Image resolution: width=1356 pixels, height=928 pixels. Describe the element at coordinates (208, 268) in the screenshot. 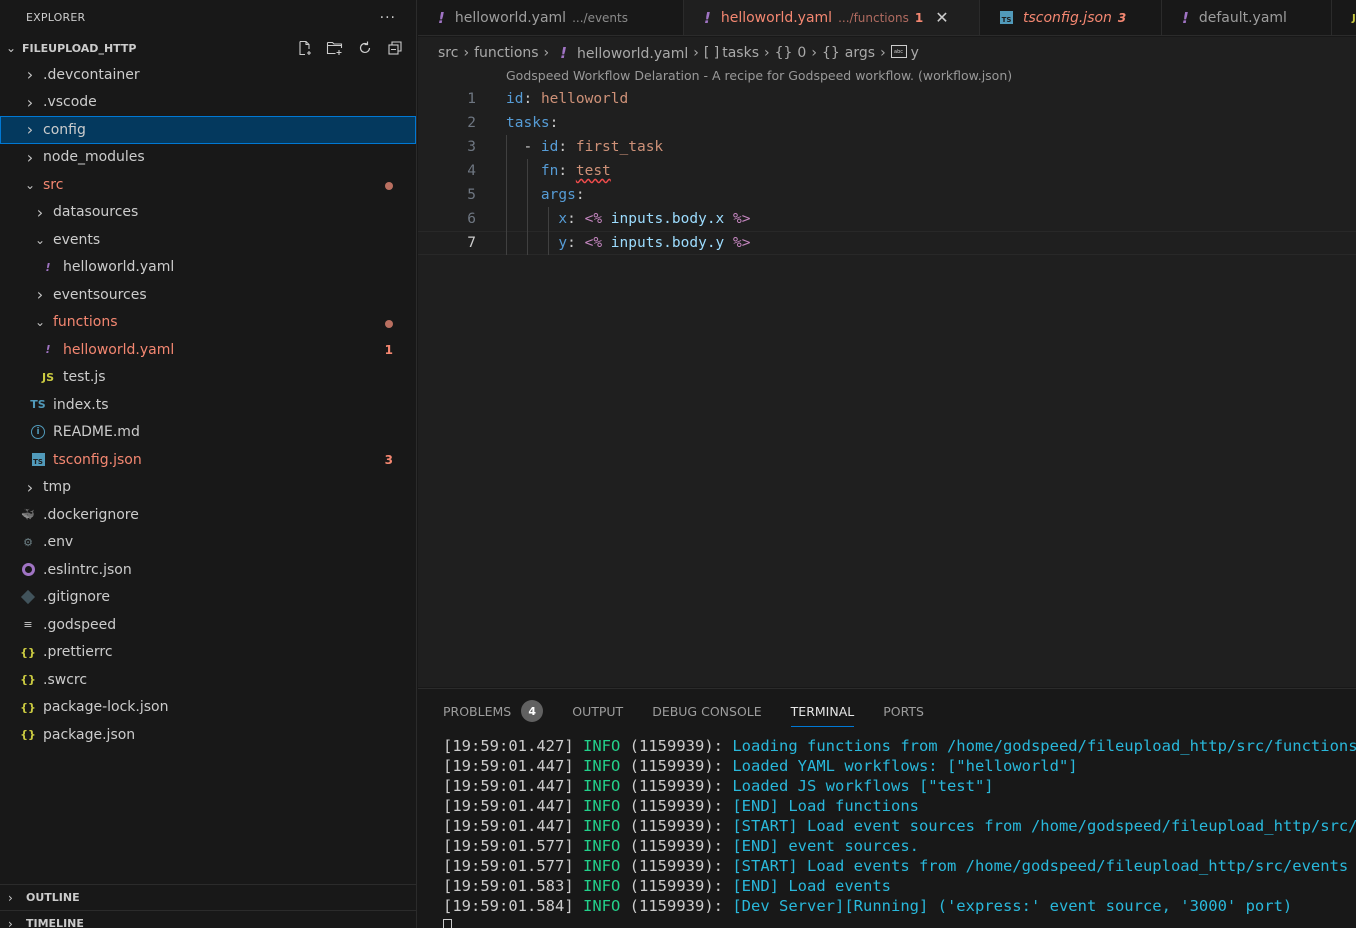

I see `file-item: ! helloworld.yaml` at that location.